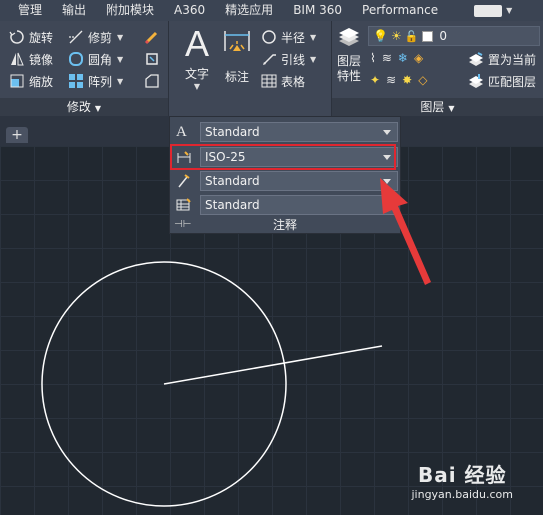 The width and height of the screenshot is (543, 515). Describe the element at coordinates (95, 59) in the screenshot. I see `fillet-tool: 圆角 ▼` at that location.